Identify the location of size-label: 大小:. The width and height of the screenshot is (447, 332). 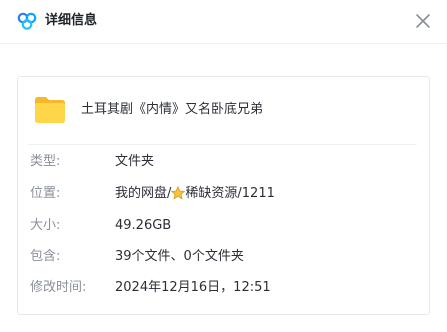
(45, 225).